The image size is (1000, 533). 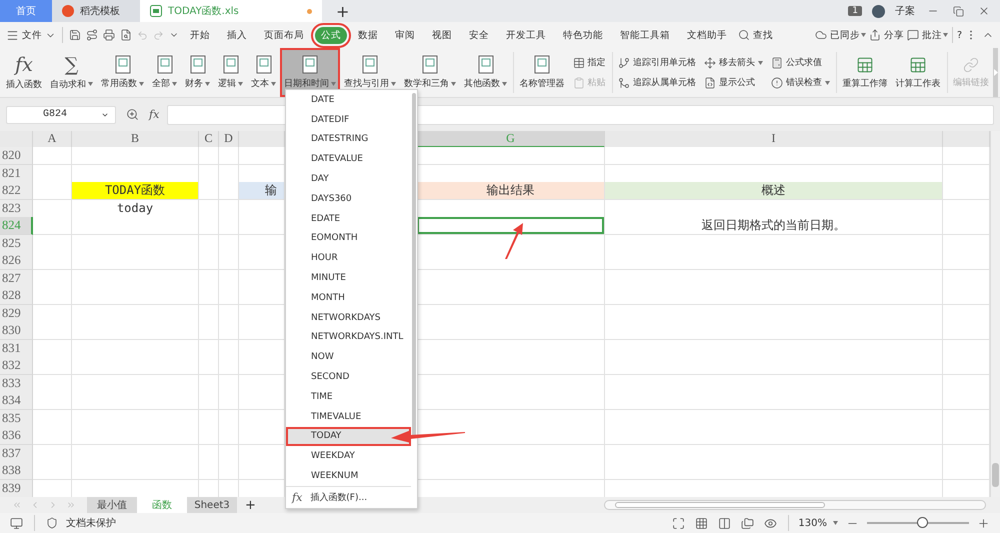 I want to click on function-category-button: 全部, so click(x=164, y=72).